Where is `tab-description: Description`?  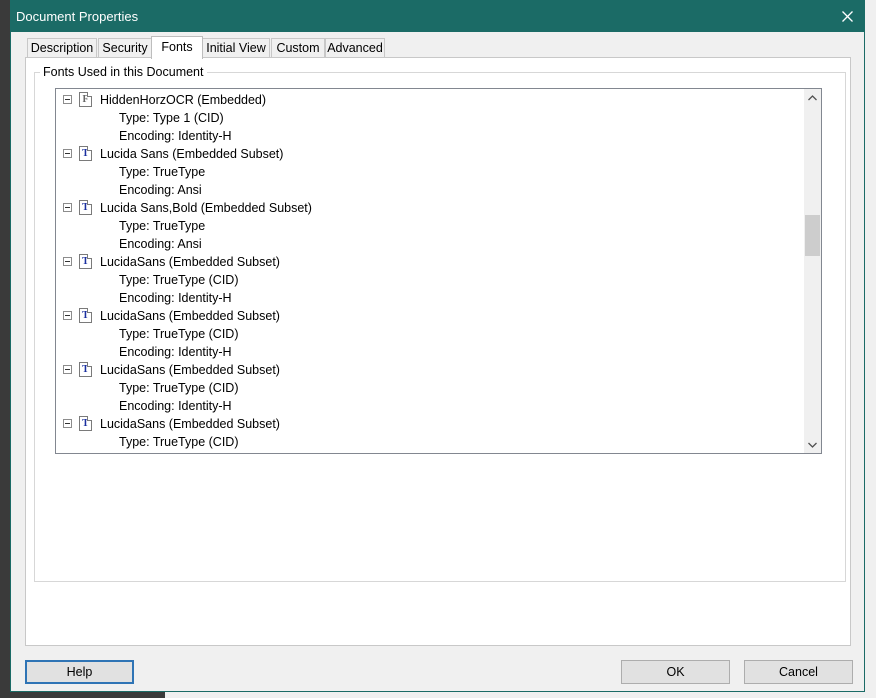 tab-description: Description is located at coordinates (62, 47).